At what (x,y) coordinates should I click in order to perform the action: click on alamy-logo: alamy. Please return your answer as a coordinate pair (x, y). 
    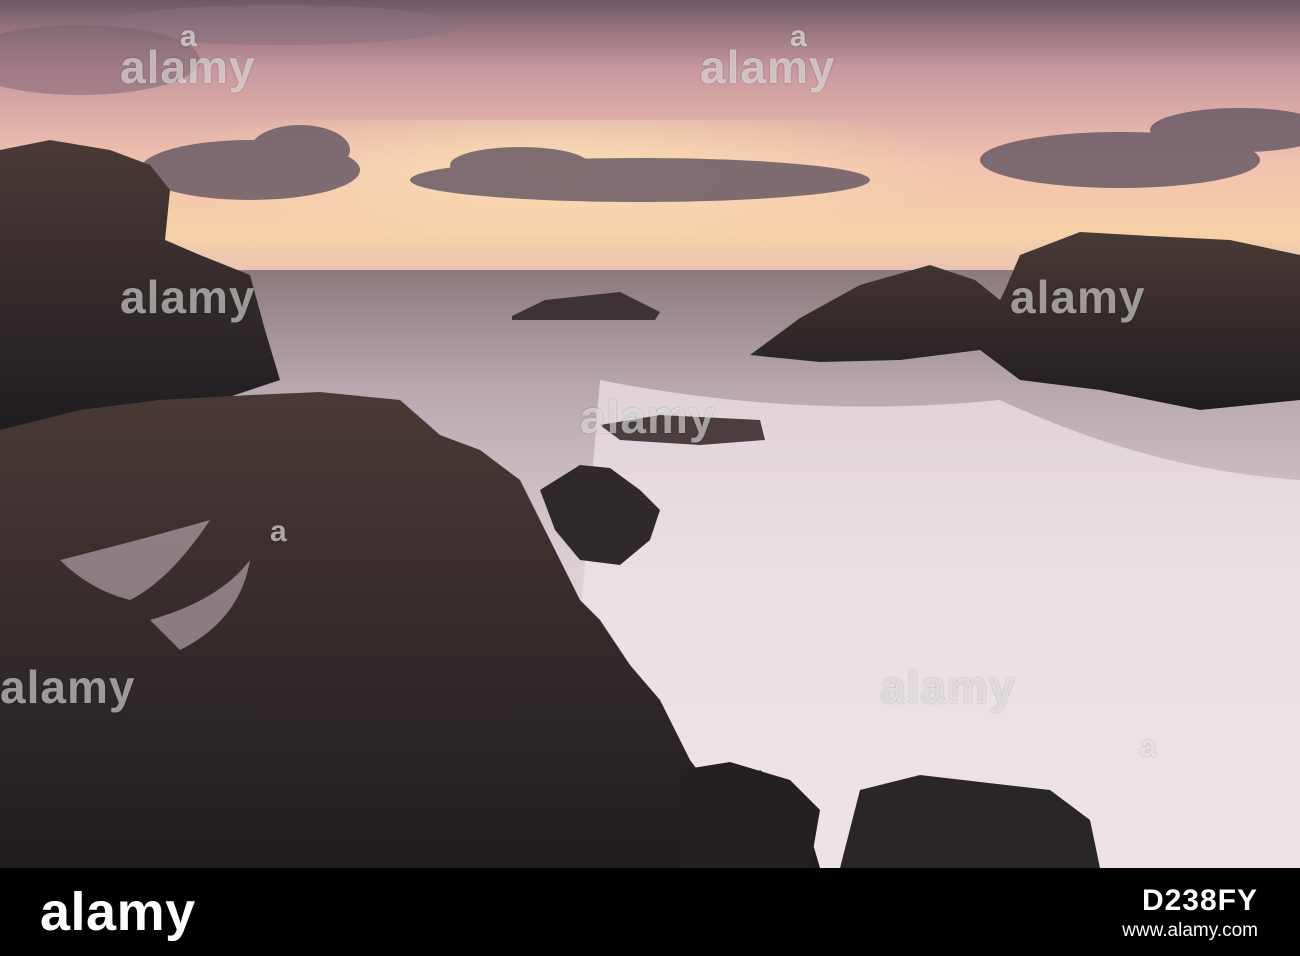
    Looking at the image, I should click on (118, 912).